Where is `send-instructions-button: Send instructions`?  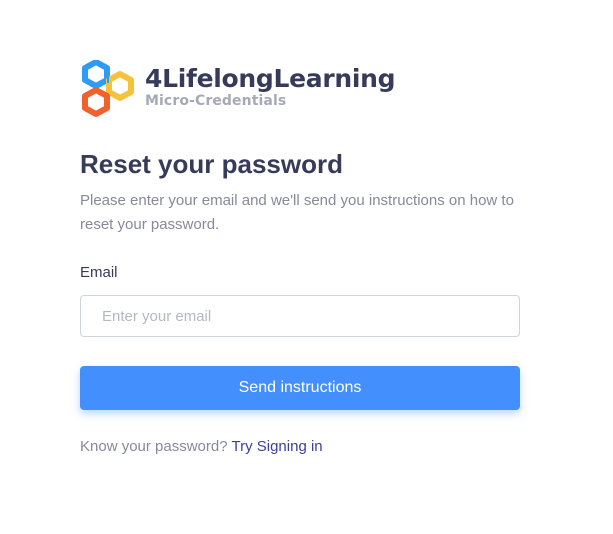
send-instructions-button: Send instructions is located at coordinates (300, 388).